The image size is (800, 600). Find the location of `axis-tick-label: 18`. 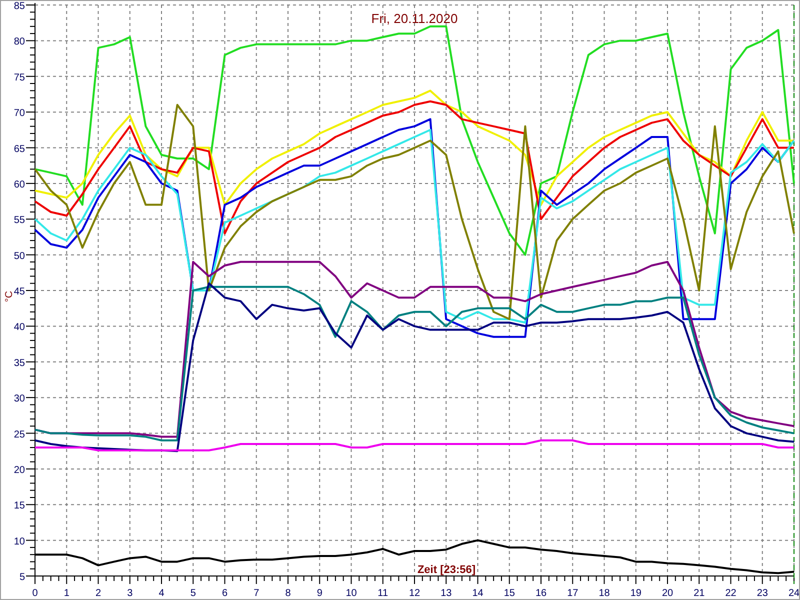

axis-tick-label: 18 is located at coordinates (604, 593).